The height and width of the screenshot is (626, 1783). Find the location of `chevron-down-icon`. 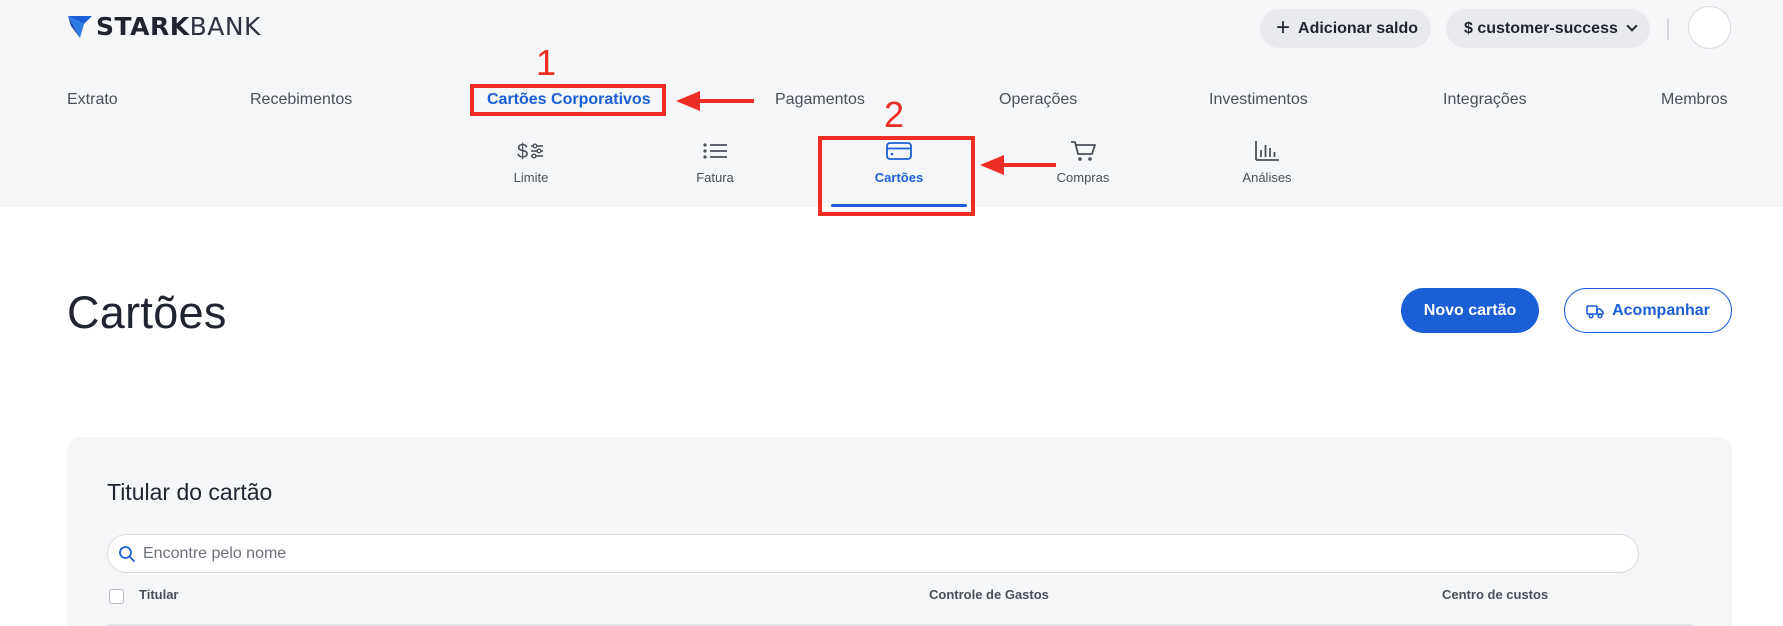

chevron-down-icon is located at coordinates (1632, 26).